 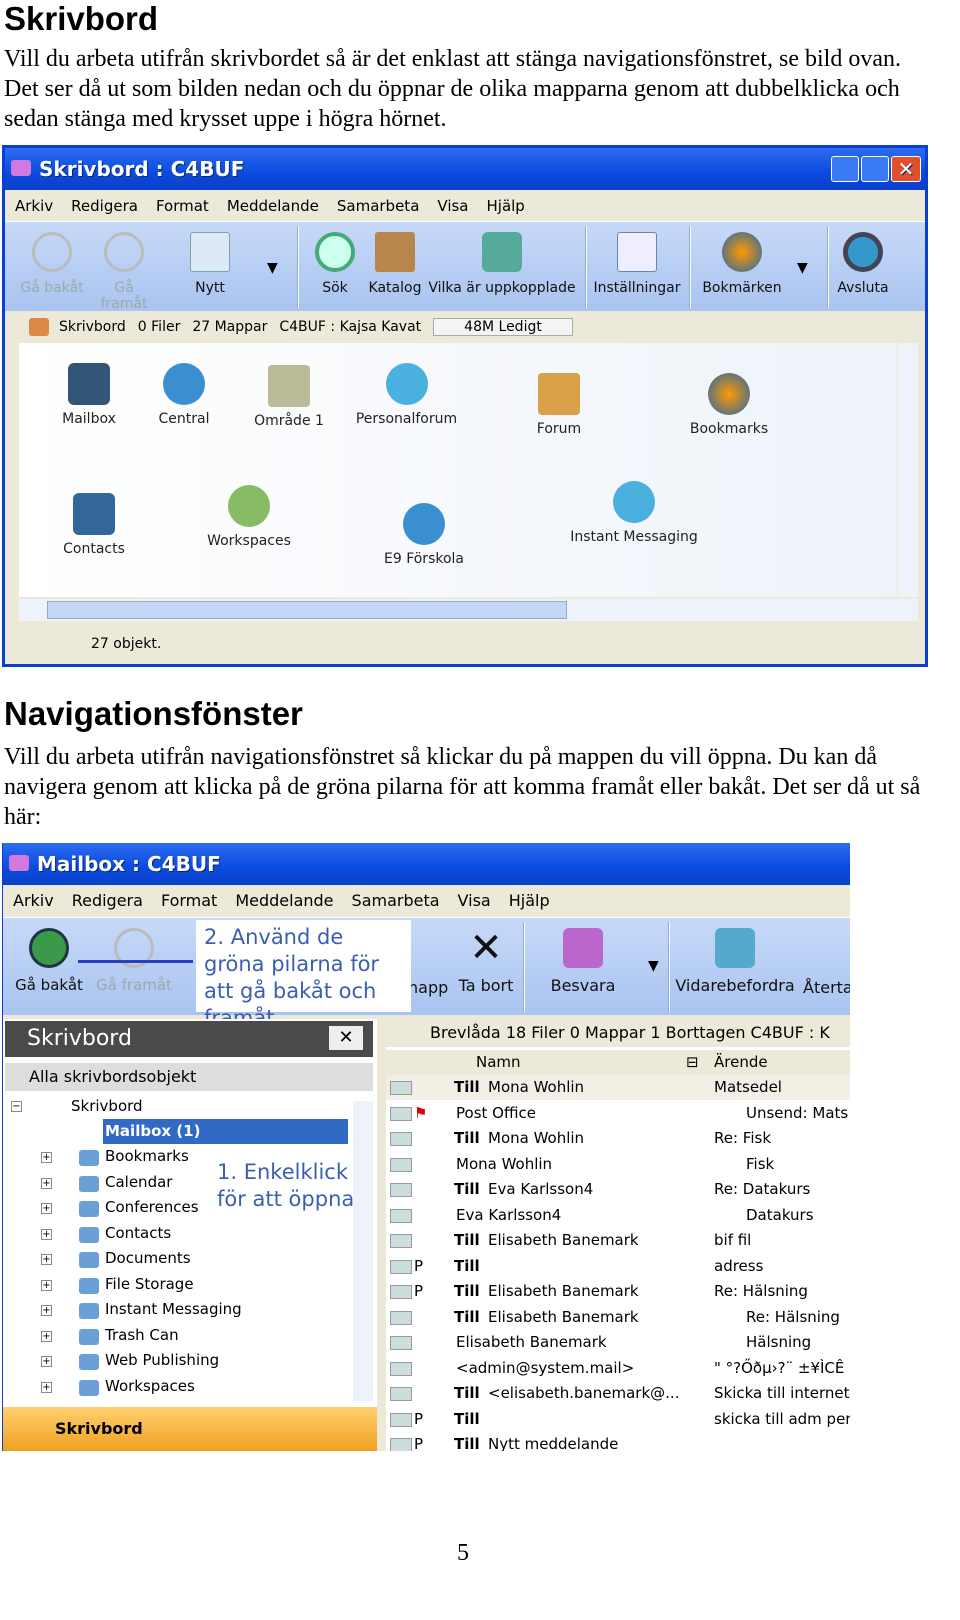 I want to click on item-omrade1: Område 1, so click(x=289, y=397).